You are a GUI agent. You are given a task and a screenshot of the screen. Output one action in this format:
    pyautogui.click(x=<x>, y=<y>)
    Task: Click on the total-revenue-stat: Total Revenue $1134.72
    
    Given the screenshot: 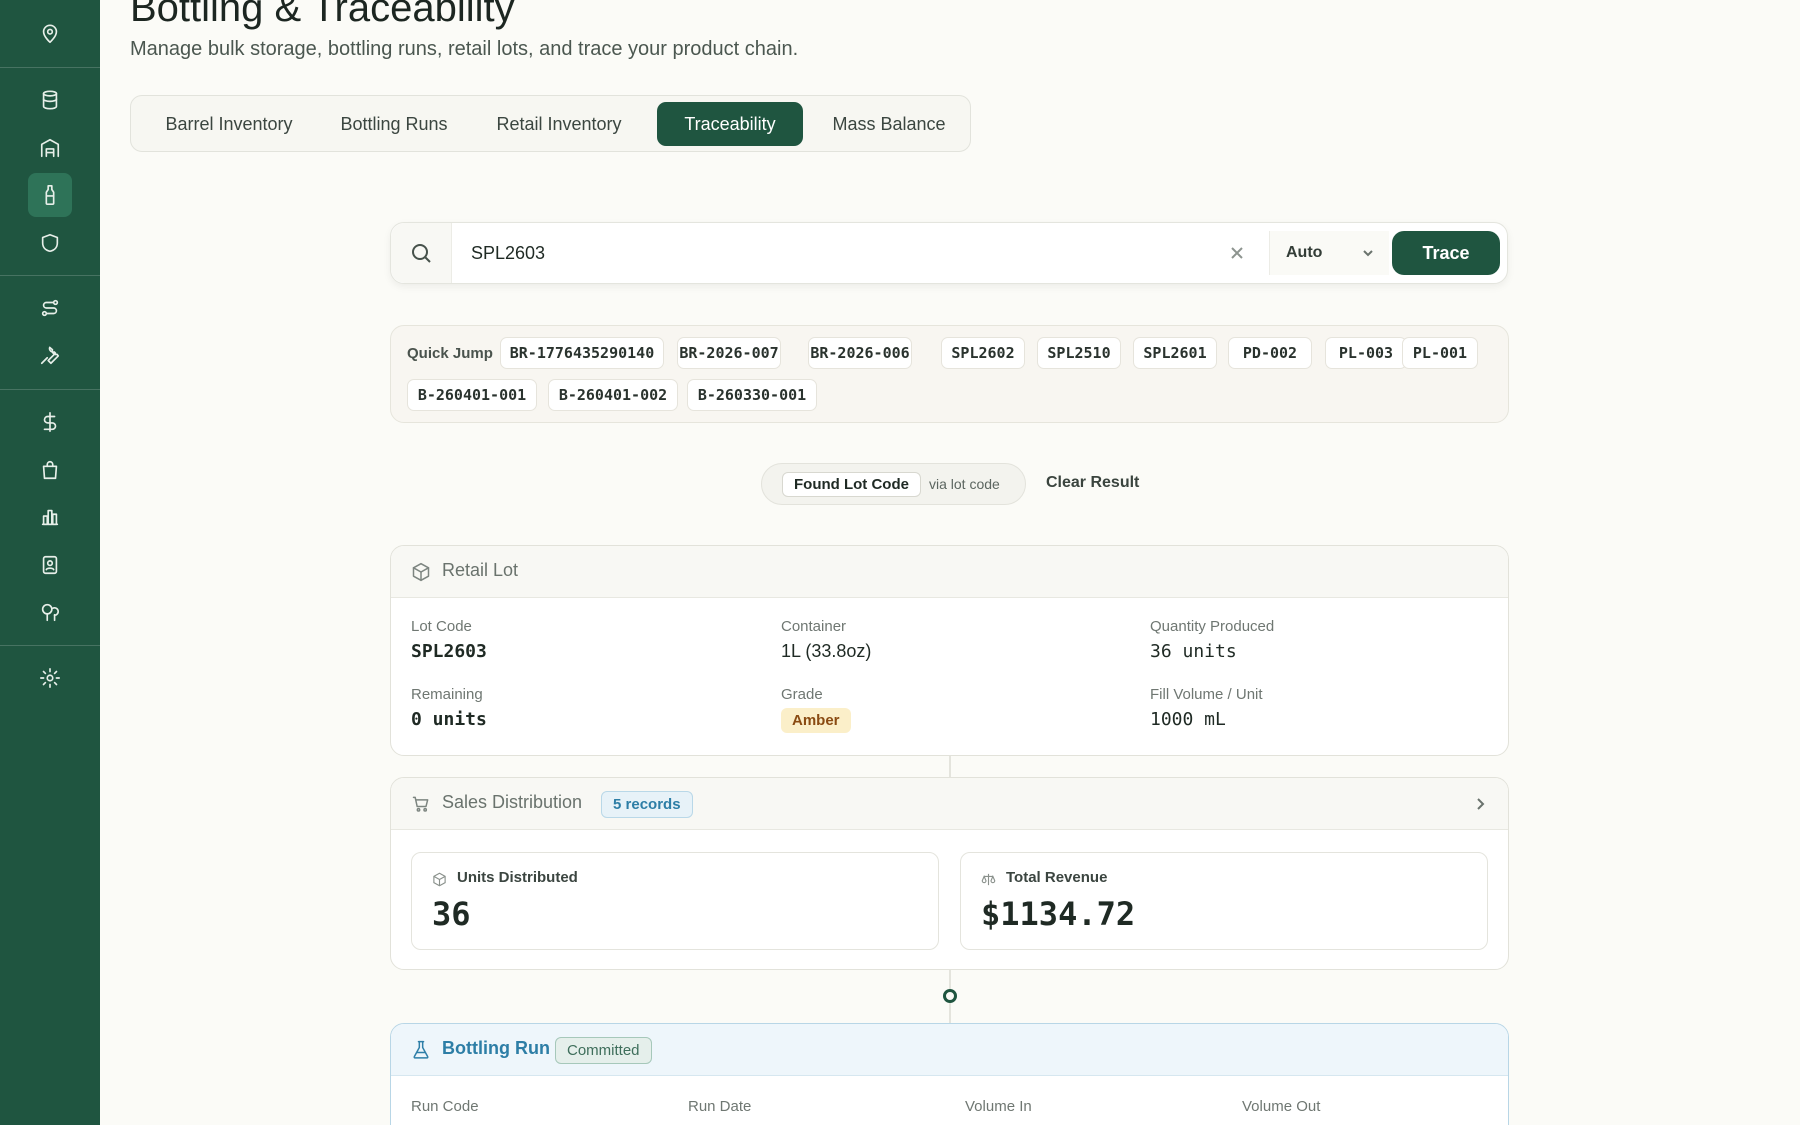 What is the action you would take?
    pyautogui.click(x=1224, y=901)
    